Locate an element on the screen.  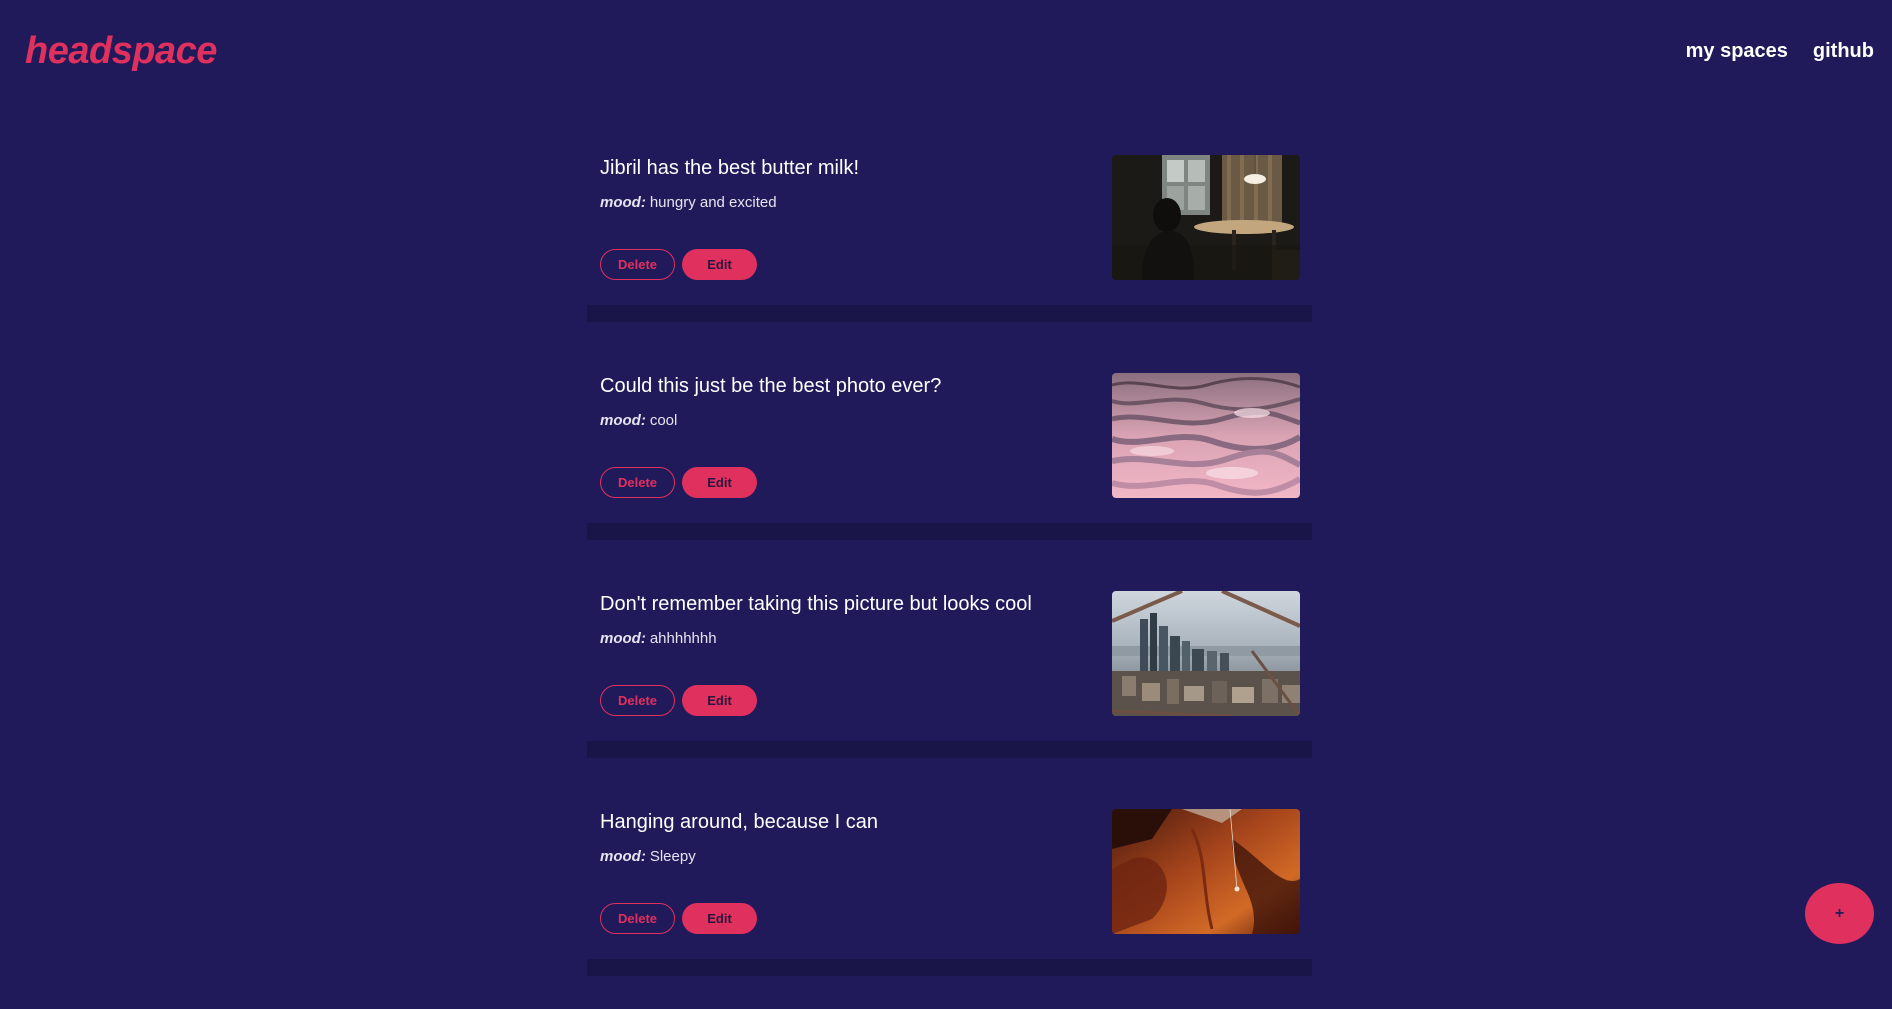
nav-github-link: github is located at coordinates (1843, 51).